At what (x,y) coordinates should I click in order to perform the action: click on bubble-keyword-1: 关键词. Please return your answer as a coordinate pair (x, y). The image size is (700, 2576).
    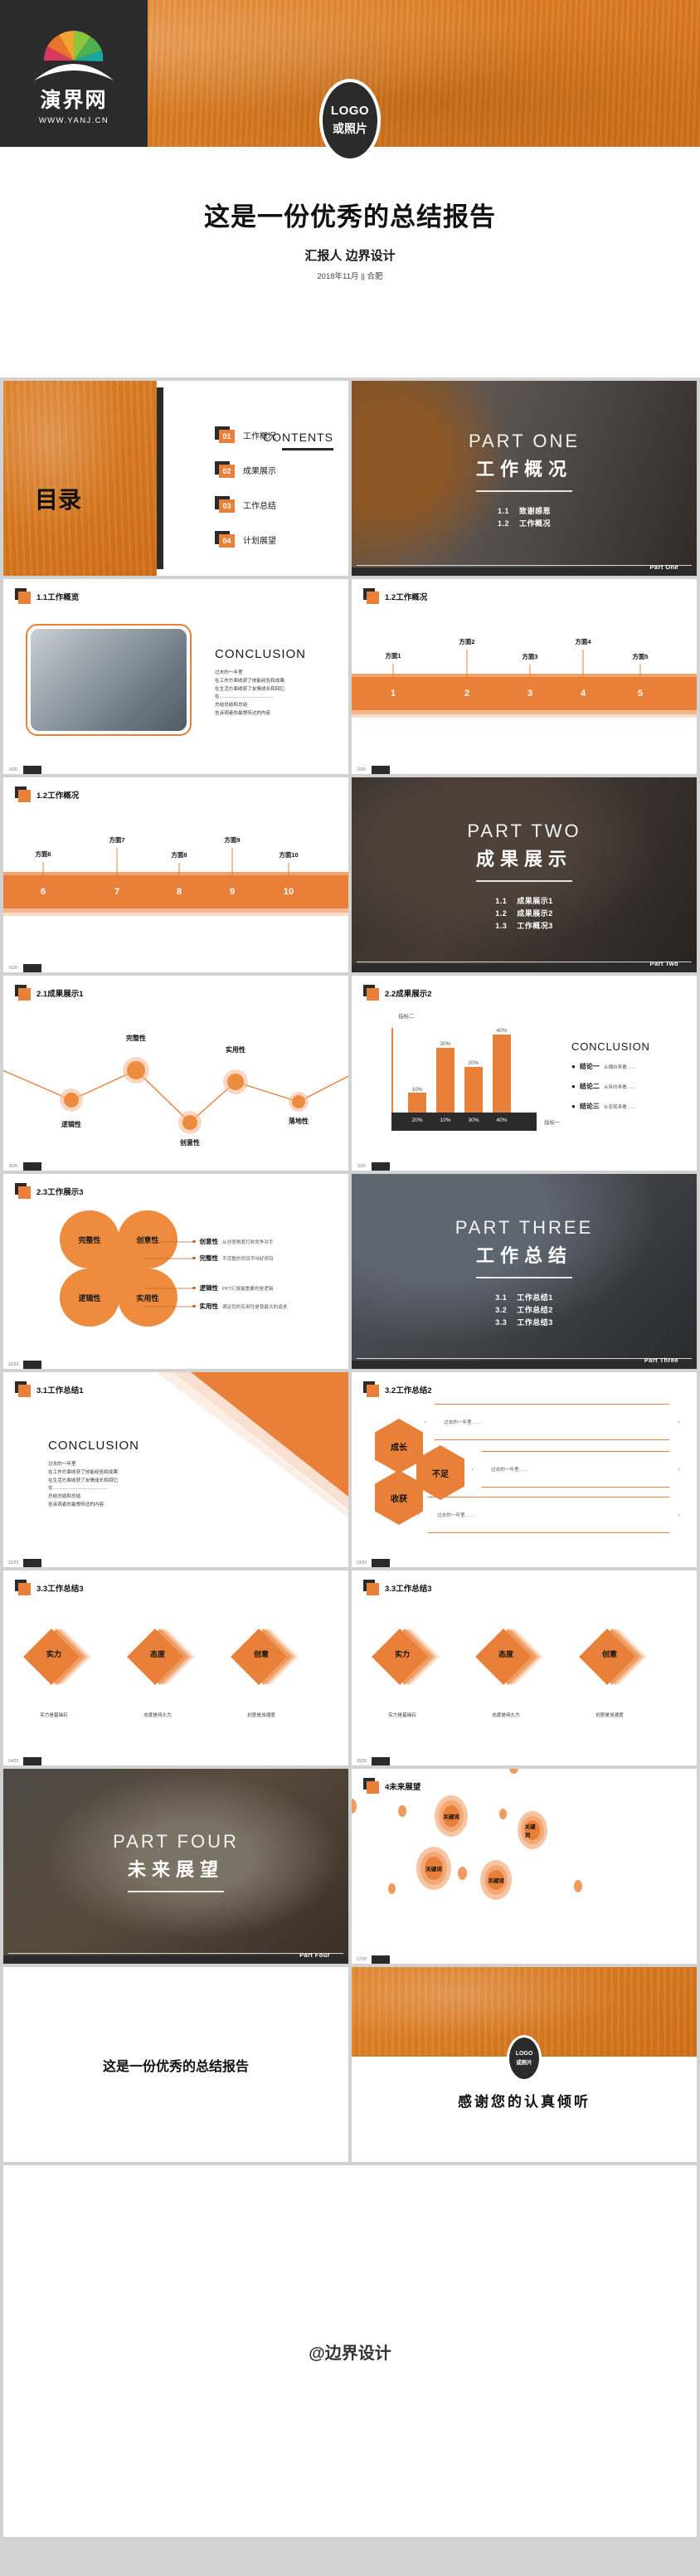
    Looking at the image, I should click on (433, 1868).